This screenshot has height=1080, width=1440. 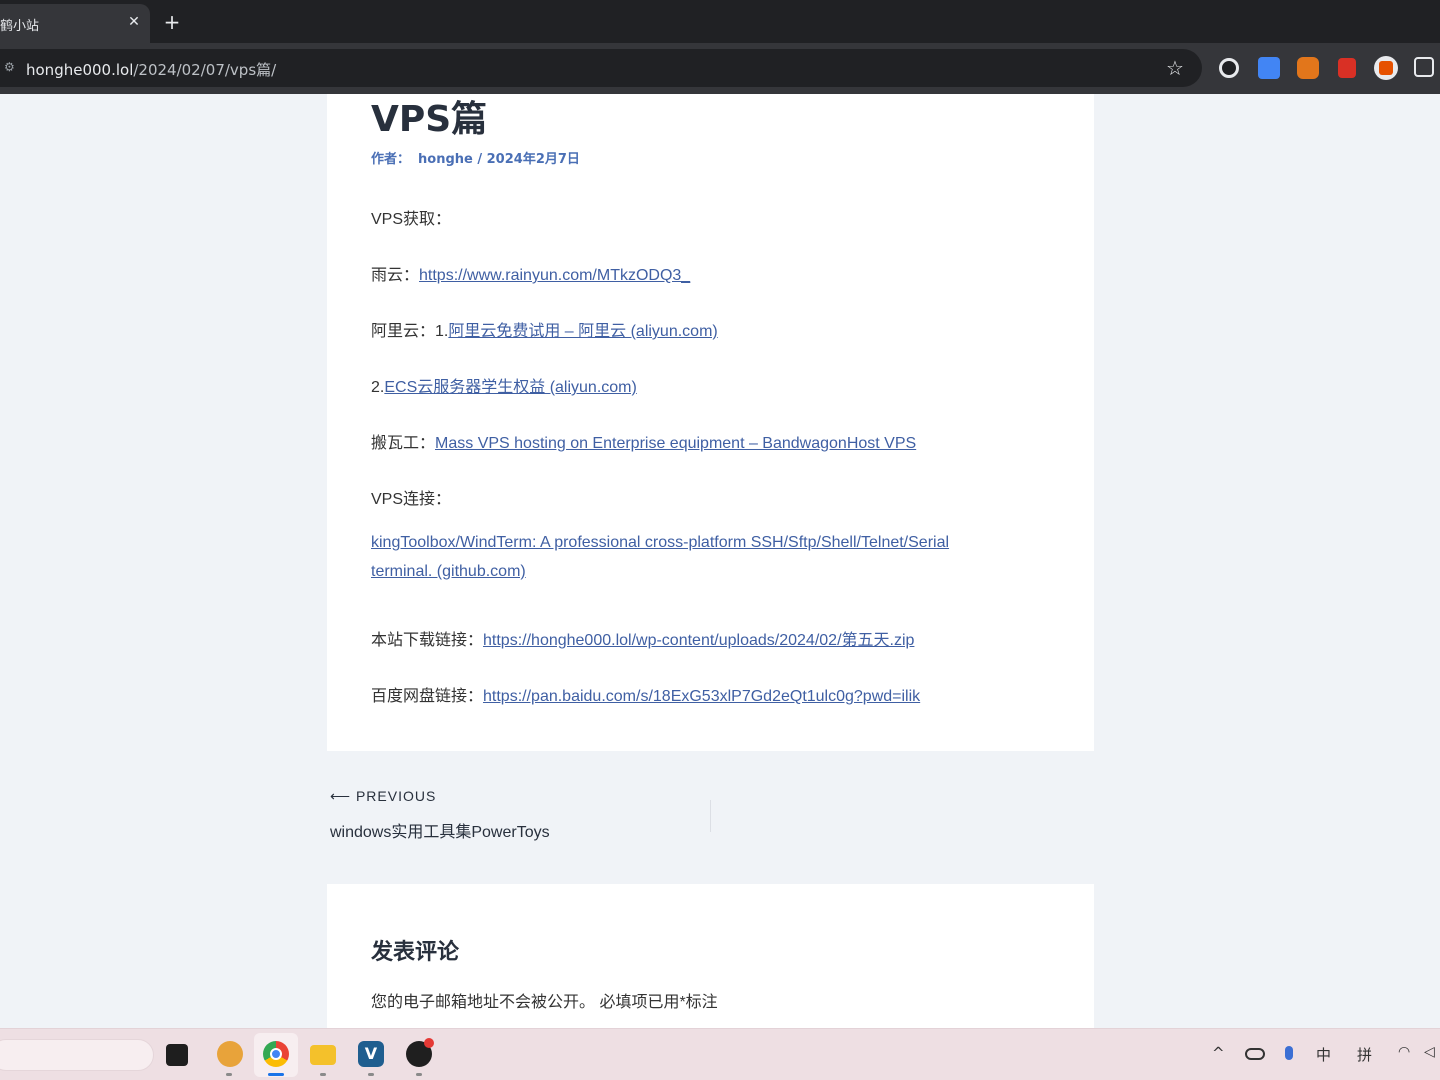 I want to click on task-view-icon, so click(x=177, y=1055).